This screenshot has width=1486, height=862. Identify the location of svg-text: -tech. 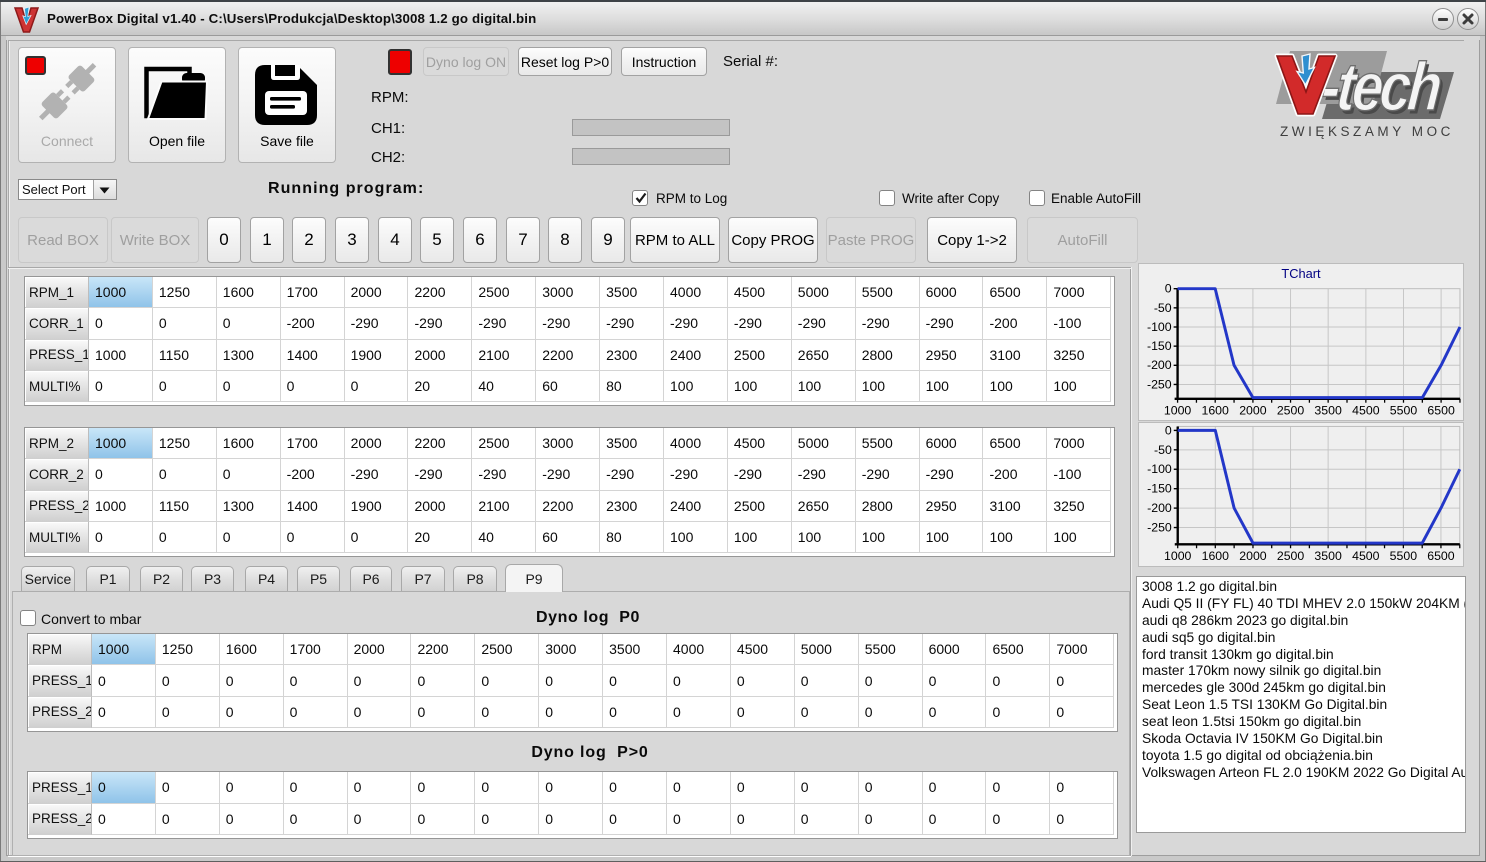
(1381, 87).